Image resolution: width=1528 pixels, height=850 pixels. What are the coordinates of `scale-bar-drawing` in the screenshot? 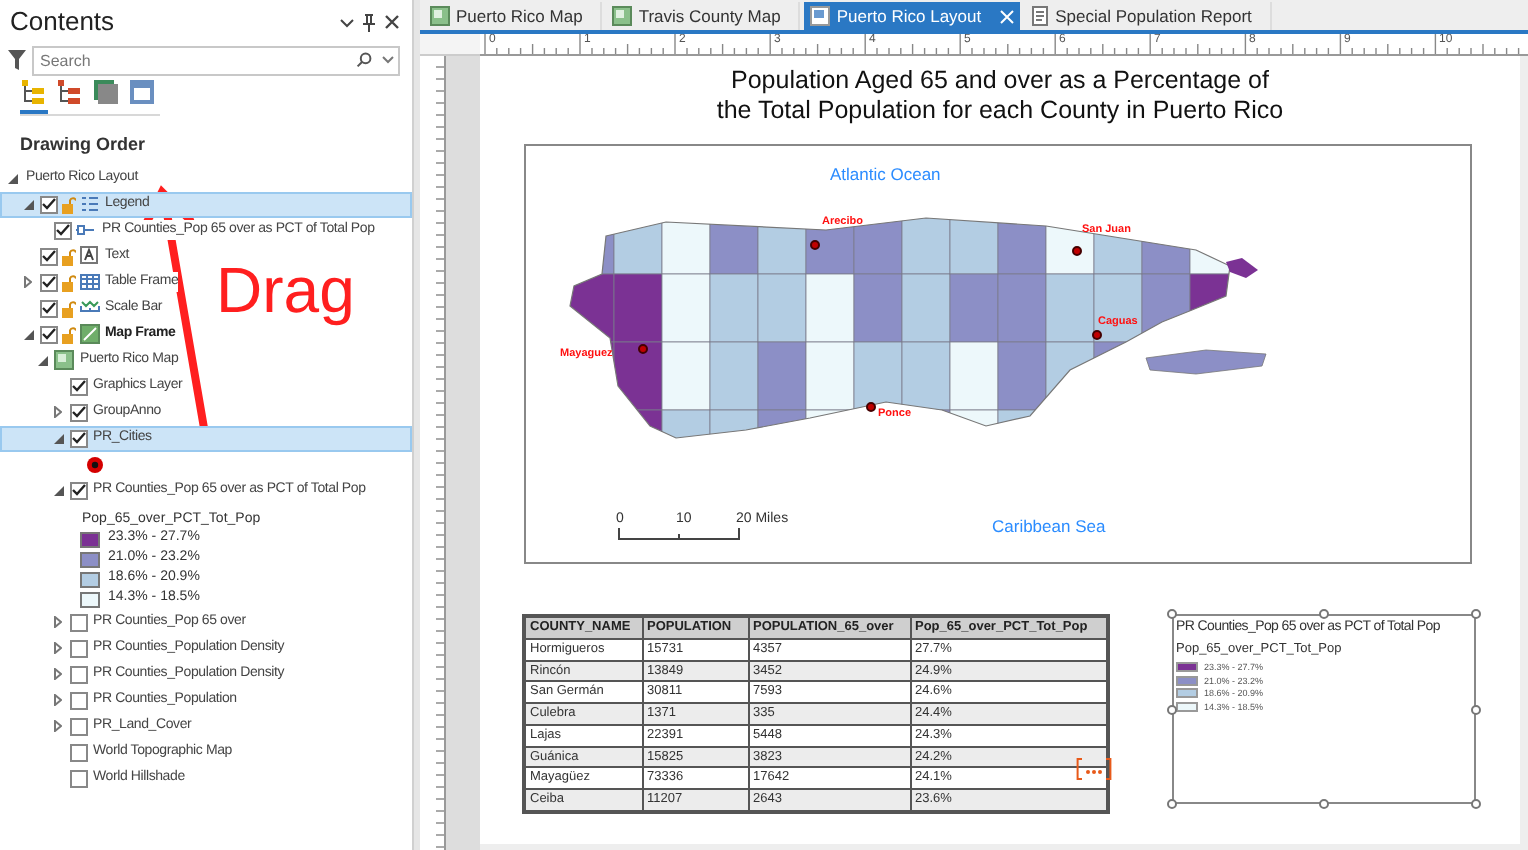 It's located at (680, 534).